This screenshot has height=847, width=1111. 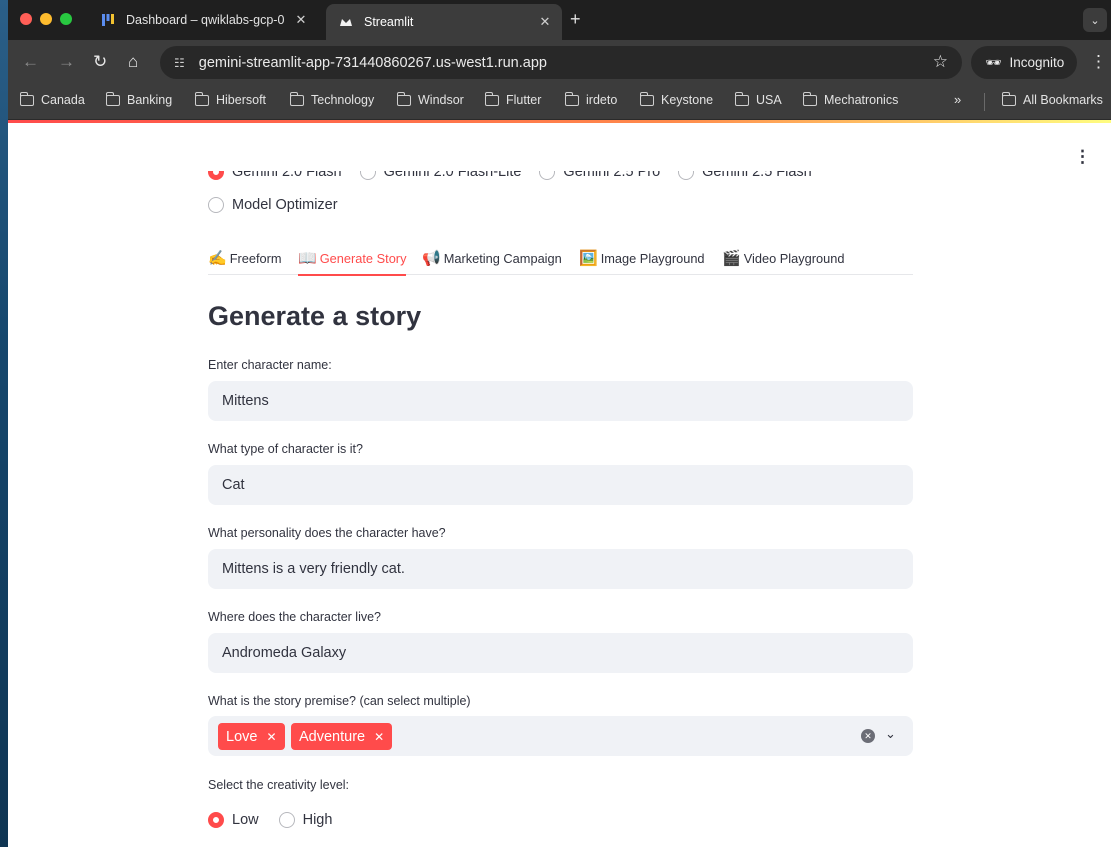 What do you see at coordinates (66, 19) in the screenshot?
I see `maximize-window-button` at bounding box center [66, 19].